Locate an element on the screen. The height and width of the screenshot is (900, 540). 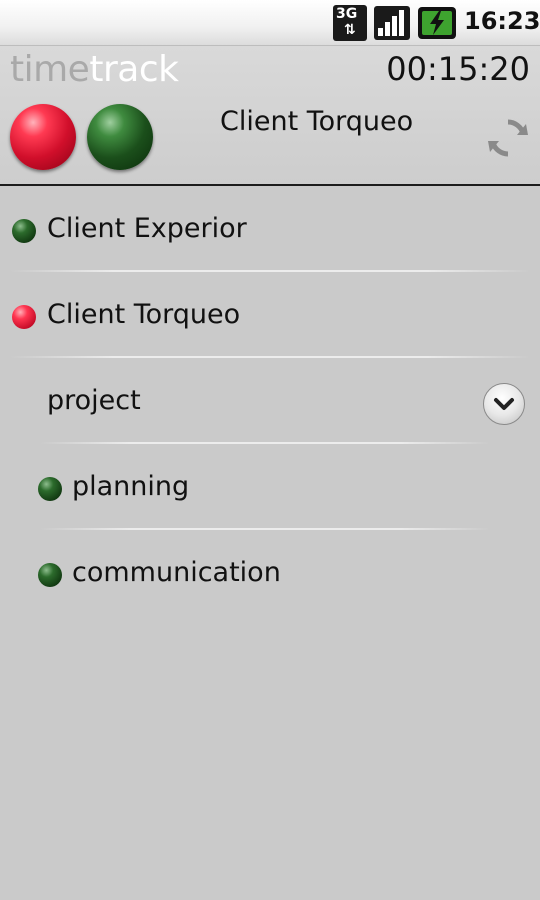
list-item-label: planning is located at coordinates (131, 486).